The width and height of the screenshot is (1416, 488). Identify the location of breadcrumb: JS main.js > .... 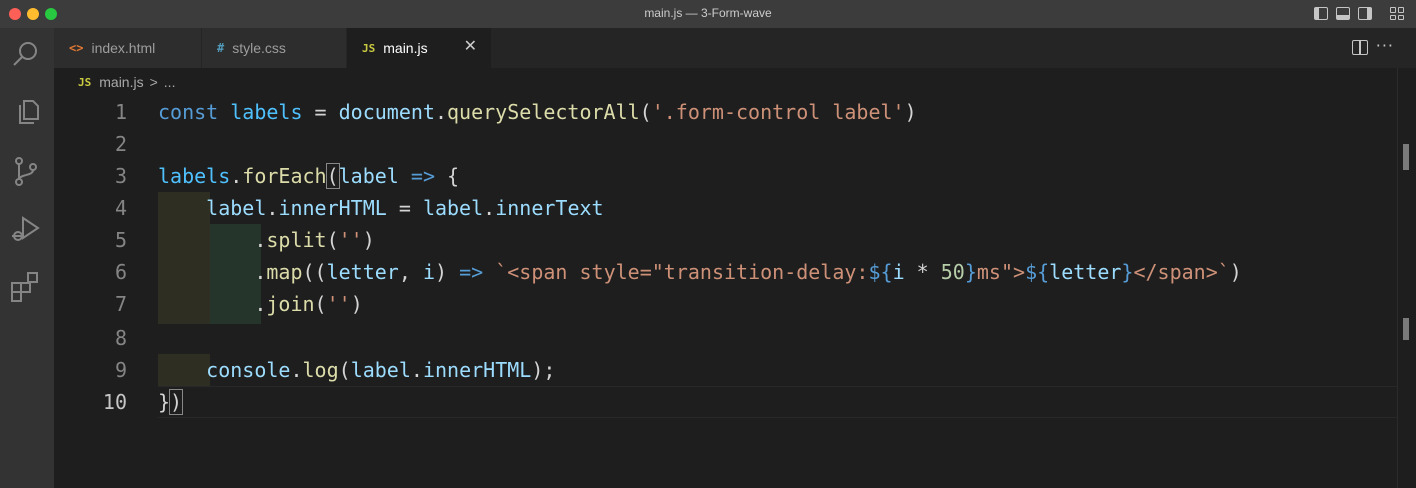
(725, 82).